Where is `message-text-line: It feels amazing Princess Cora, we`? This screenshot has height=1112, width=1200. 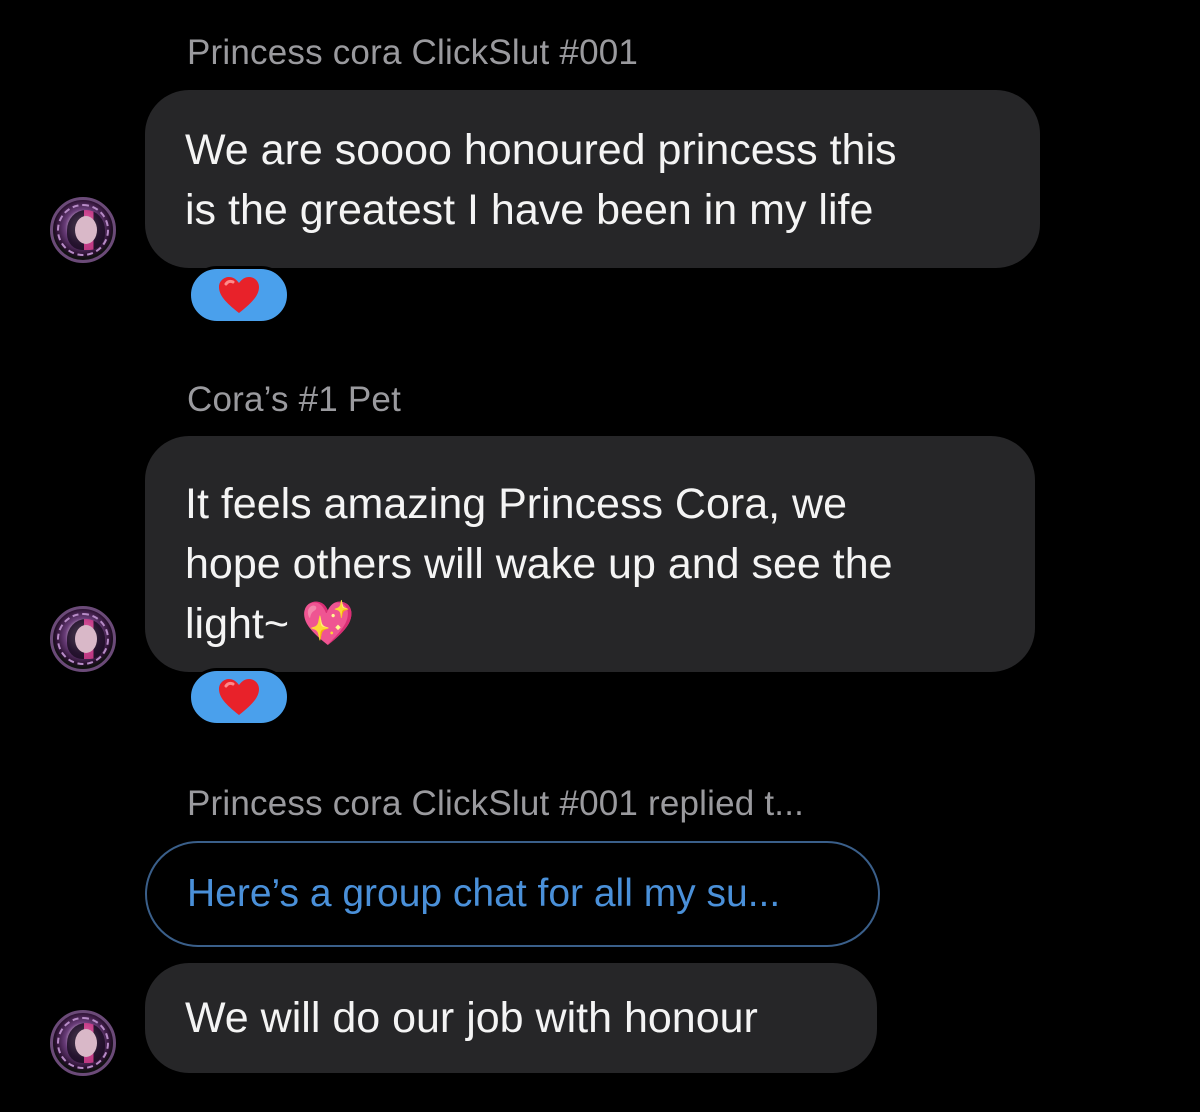 message-text-line: It feels amazing Princess Cora, we is located at coordinates (516, 504).